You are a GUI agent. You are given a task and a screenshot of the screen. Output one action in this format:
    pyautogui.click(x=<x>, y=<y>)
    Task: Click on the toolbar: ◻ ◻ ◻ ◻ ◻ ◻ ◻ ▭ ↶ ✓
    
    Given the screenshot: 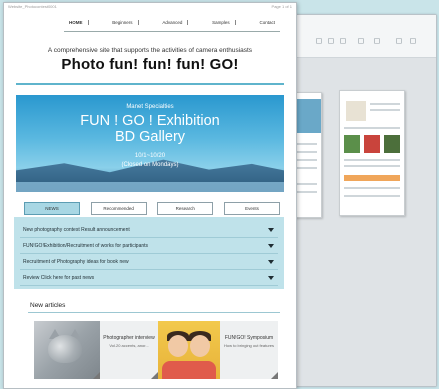 What is the action you would take?
    pyautogui.click(x=361, y=41)
    